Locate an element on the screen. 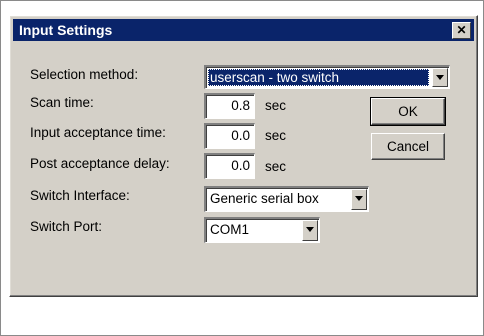 The image size is (484, 336). input-acceptance-unit: sec is located at coordinates (276, 135).